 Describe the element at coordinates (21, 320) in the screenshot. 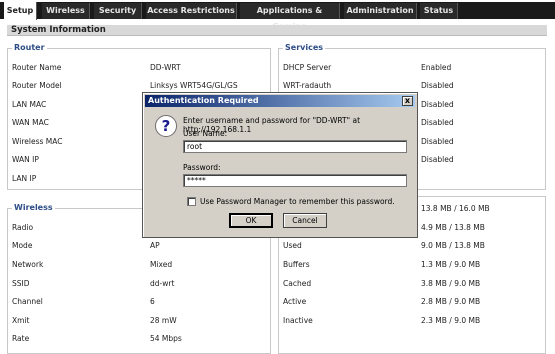

I see `xmit-label: Xmit` at that location.